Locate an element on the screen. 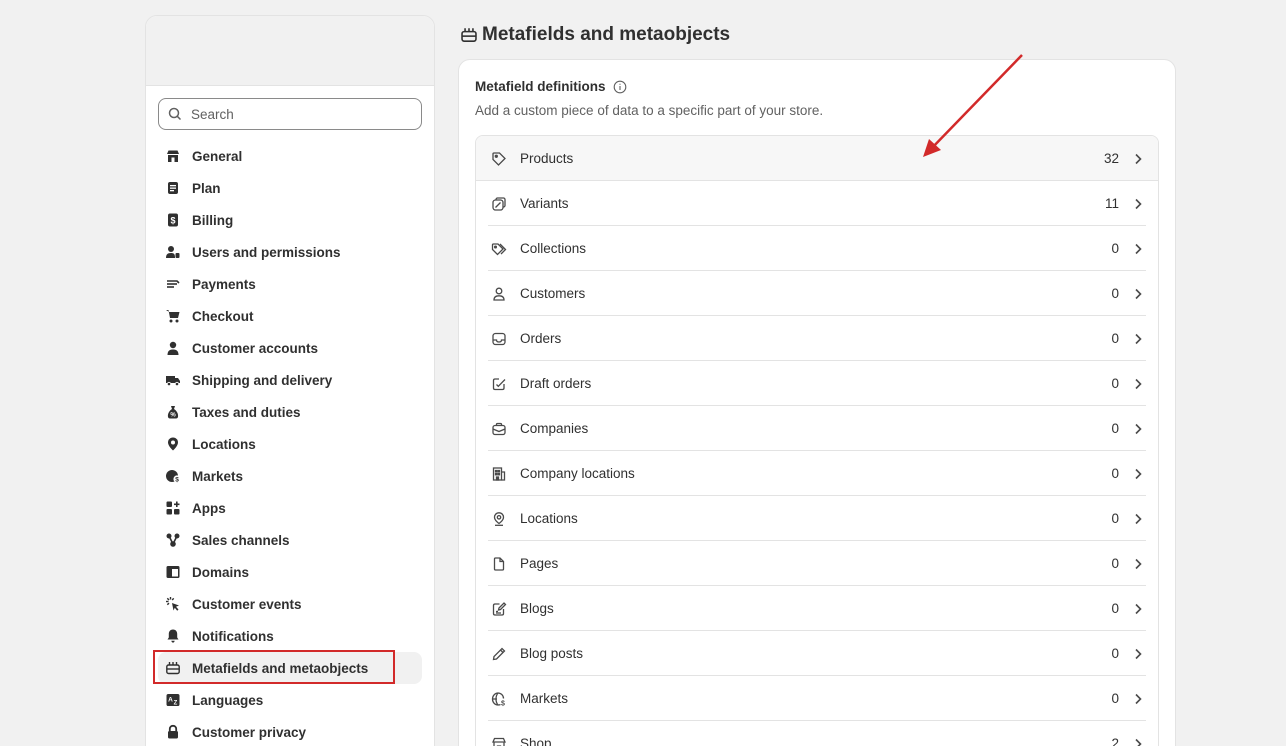 This screenshot has height=746, width=1286. sidebar-item-label: Metafields and metaobjects is located at coordinates (280, 668).